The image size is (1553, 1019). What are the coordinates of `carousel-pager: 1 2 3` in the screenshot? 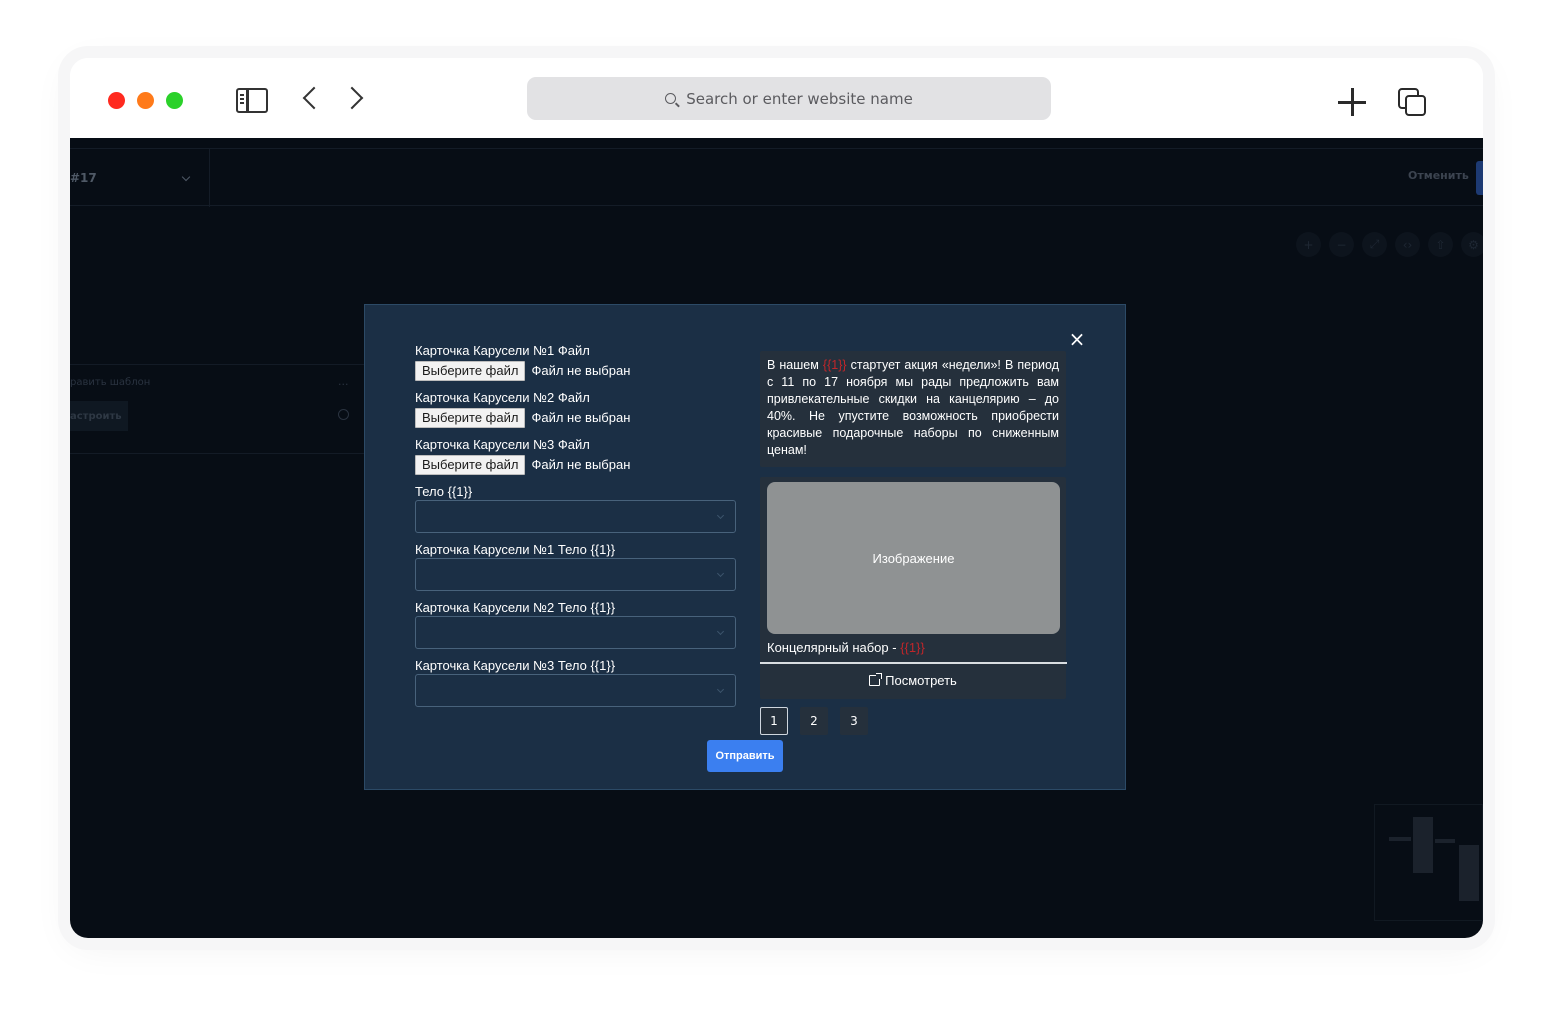 It's located at (814, 721).